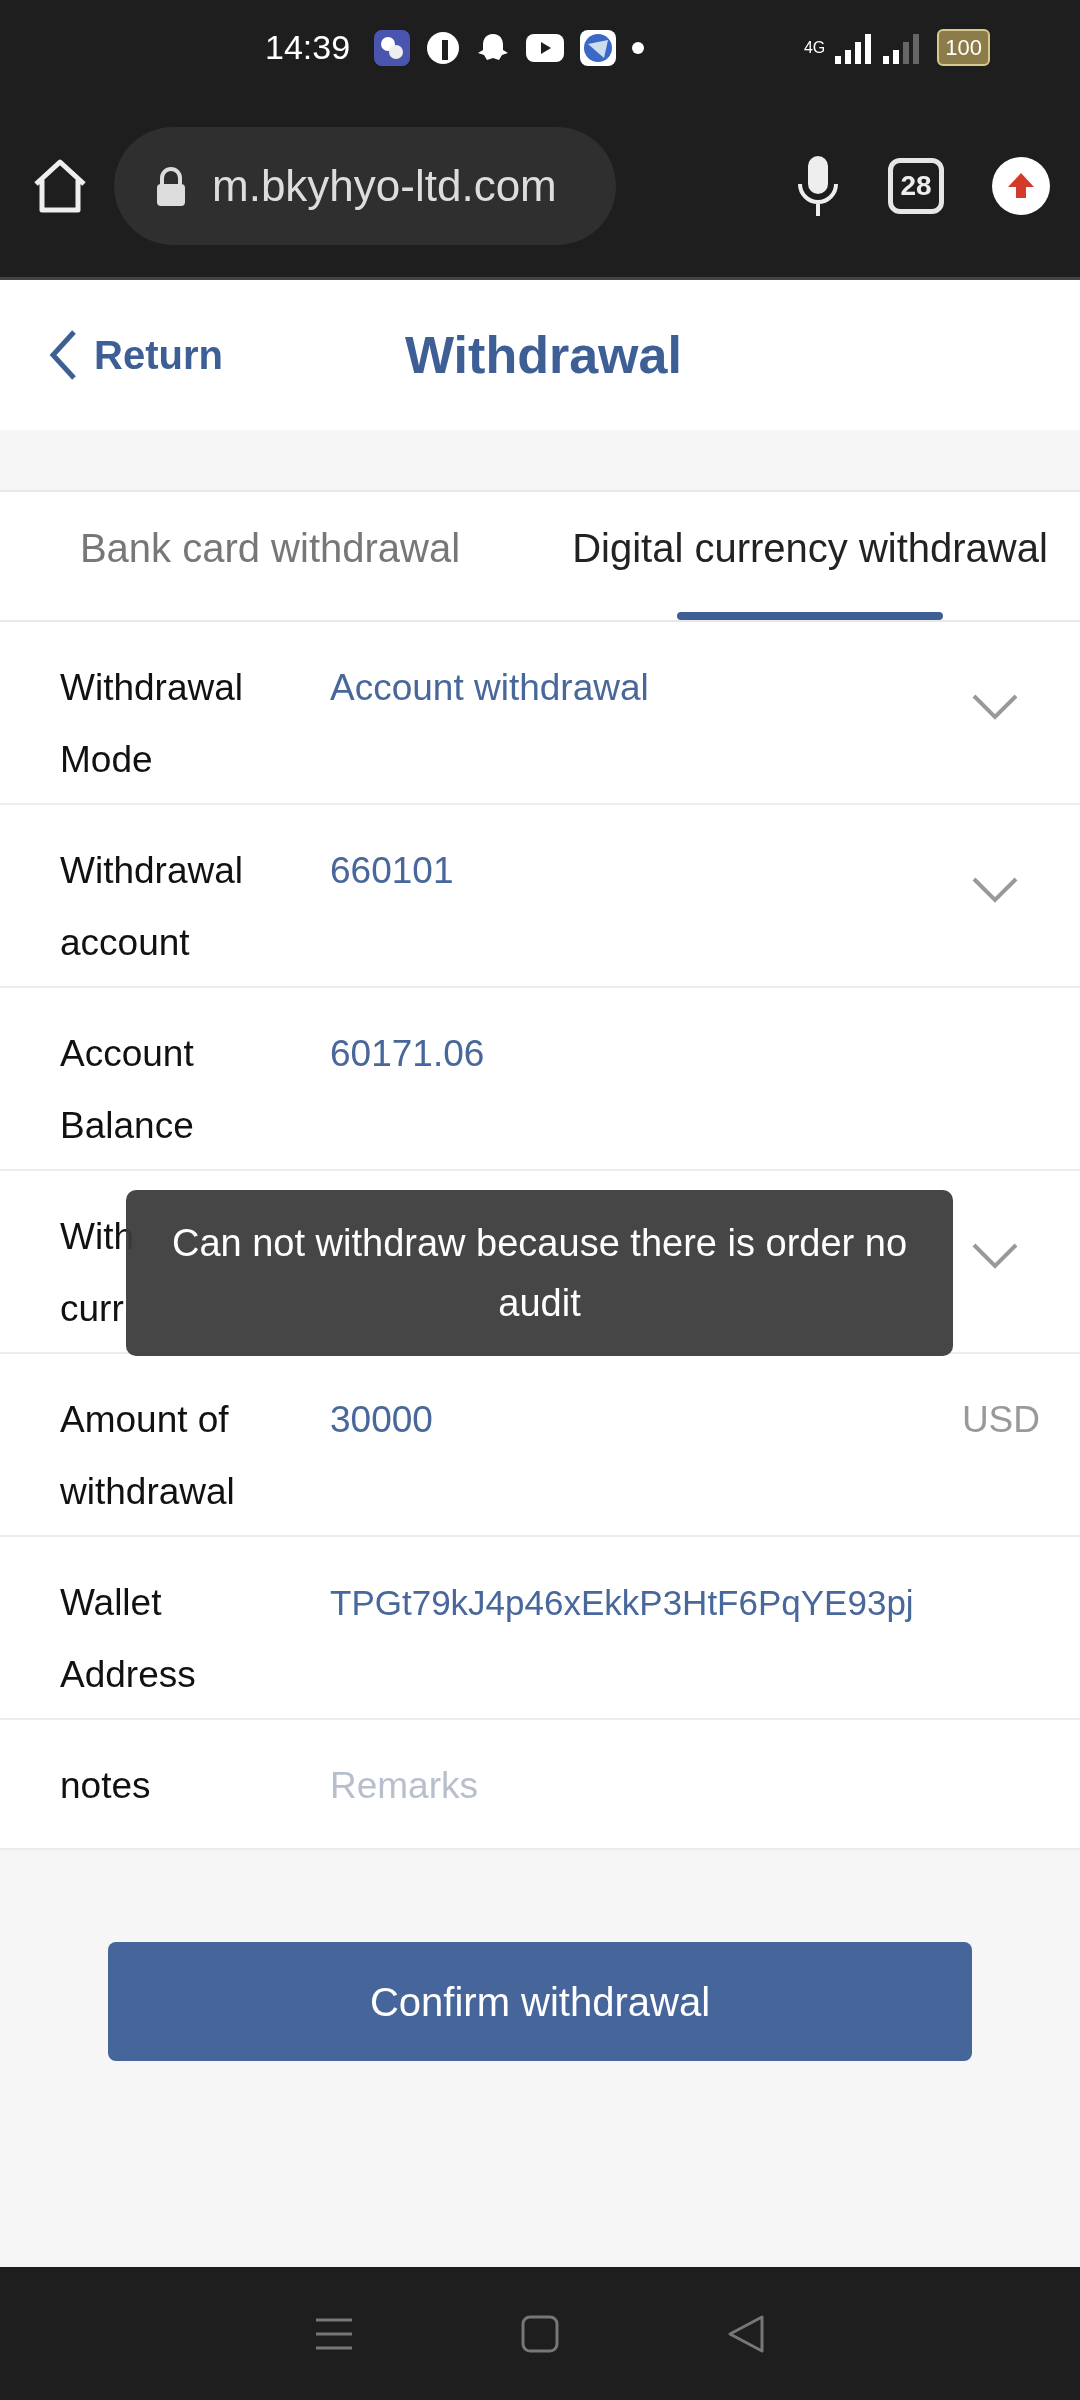  Describe the element at coordinates (127, 1090) in the screenshot. I see `field-label: Account Balance` at that location.